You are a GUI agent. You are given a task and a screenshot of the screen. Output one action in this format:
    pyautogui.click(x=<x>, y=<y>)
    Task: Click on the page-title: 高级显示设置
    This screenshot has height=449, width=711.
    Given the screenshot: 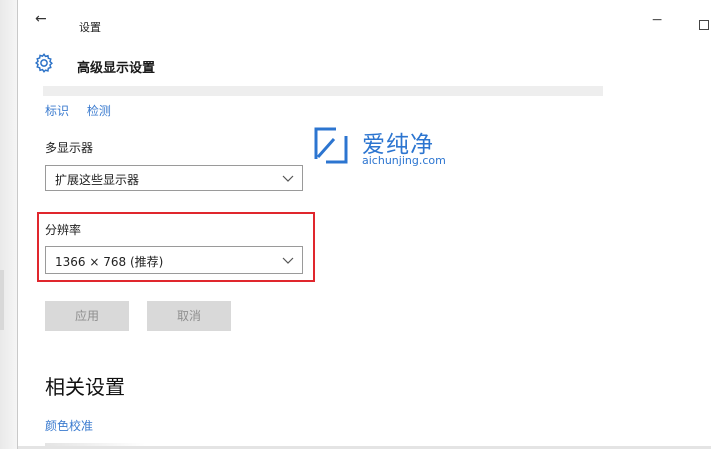 What is the action you would take?
    pyautogui.click(x=116, y=68)
    